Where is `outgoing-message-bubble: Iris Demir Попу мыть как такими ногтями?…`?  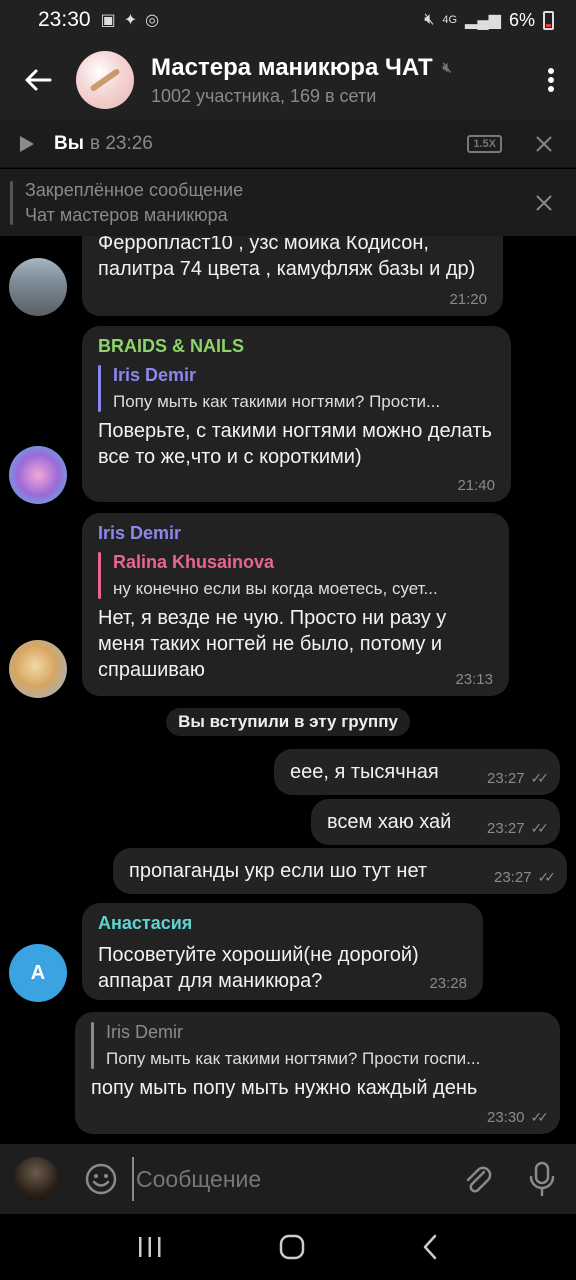 outgoing-message-bubble: Iris Demir Попу мыть как такими ногтями?… is located at coordinates (317, 1073).